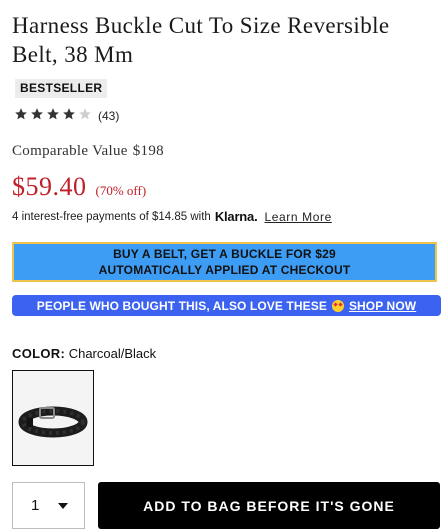  Describe the element at coordinates (111, 216) in the screenshot. I see `klarna-text: 4 interest-free payments of $14.85 with` at that location.